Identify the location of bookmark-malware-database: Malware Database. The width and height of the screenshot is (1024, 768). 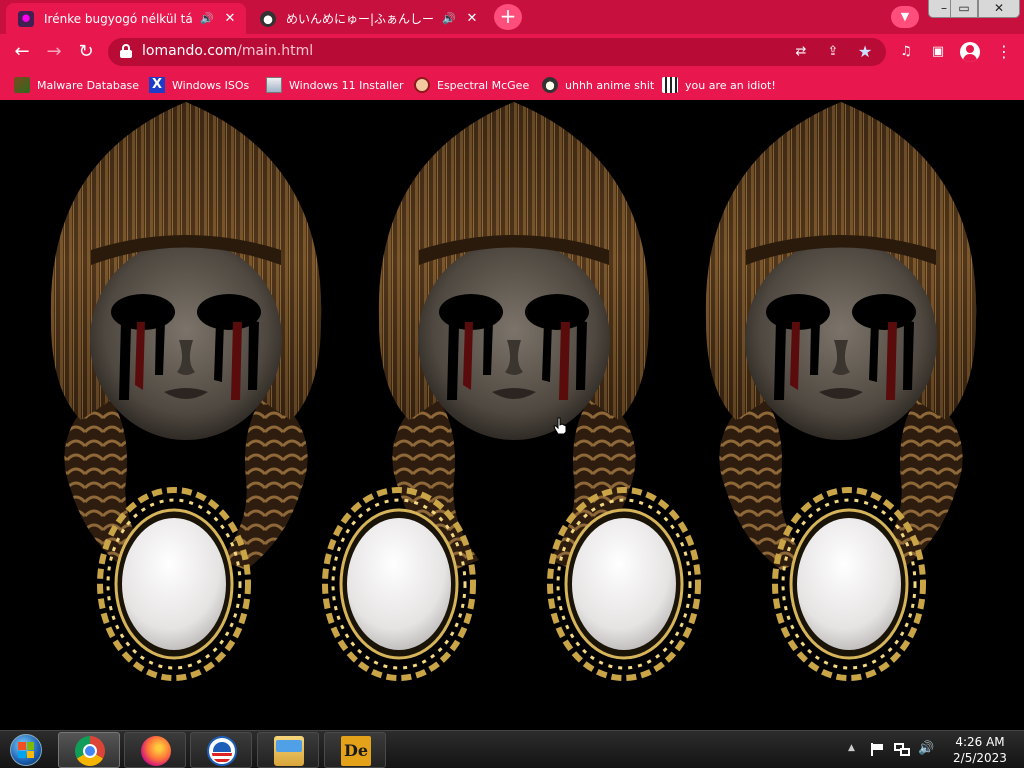
(76, 85).